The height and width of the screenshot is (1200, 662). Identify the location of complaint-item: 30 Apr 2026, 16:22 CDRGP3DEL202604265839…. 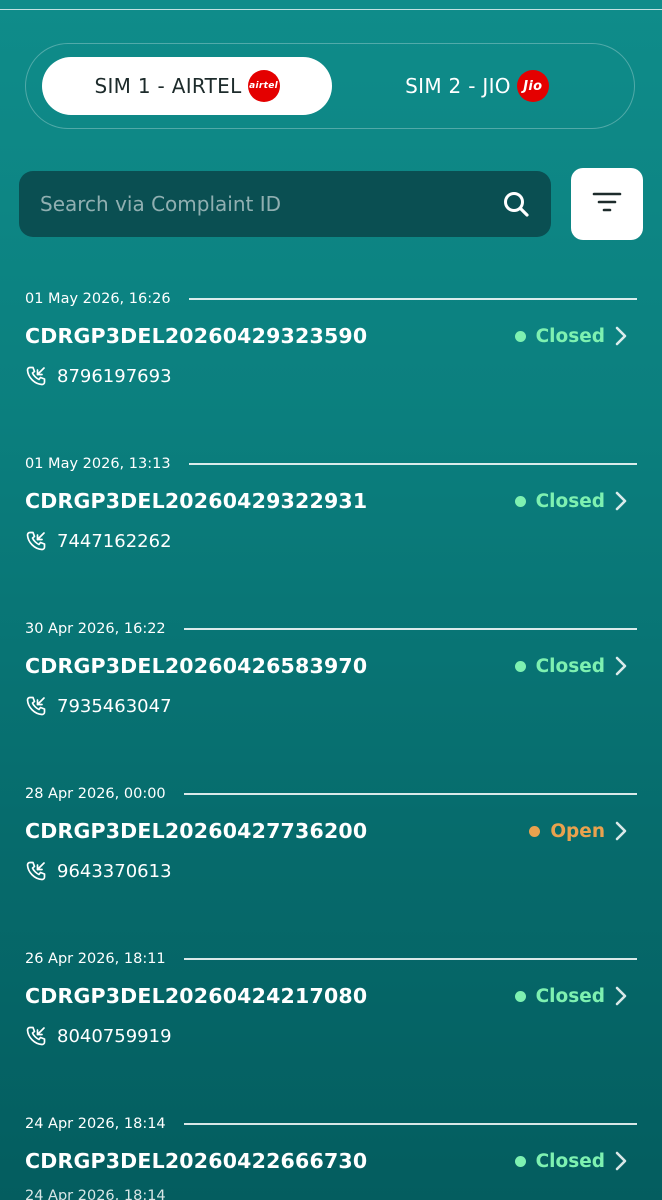
(331, 701).